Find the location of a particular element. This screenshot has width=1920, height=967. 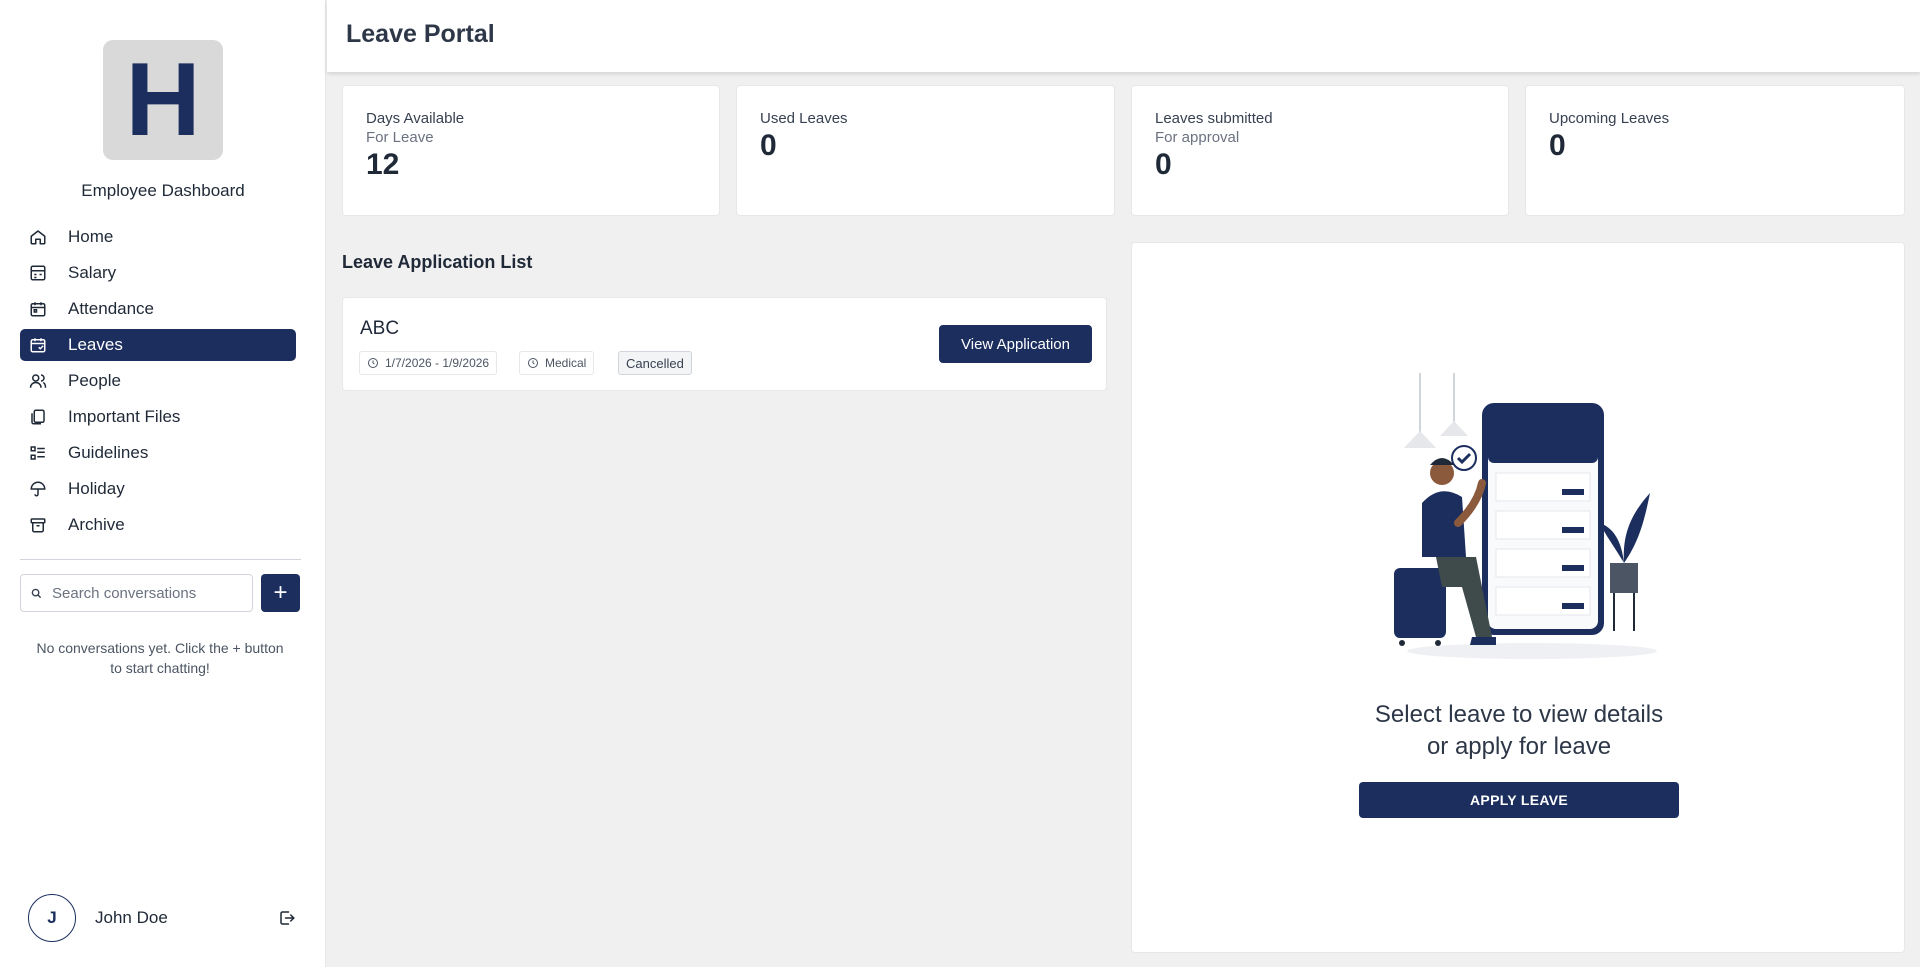

sidebar-item-label: Salary is located at coordinates (92, 272).